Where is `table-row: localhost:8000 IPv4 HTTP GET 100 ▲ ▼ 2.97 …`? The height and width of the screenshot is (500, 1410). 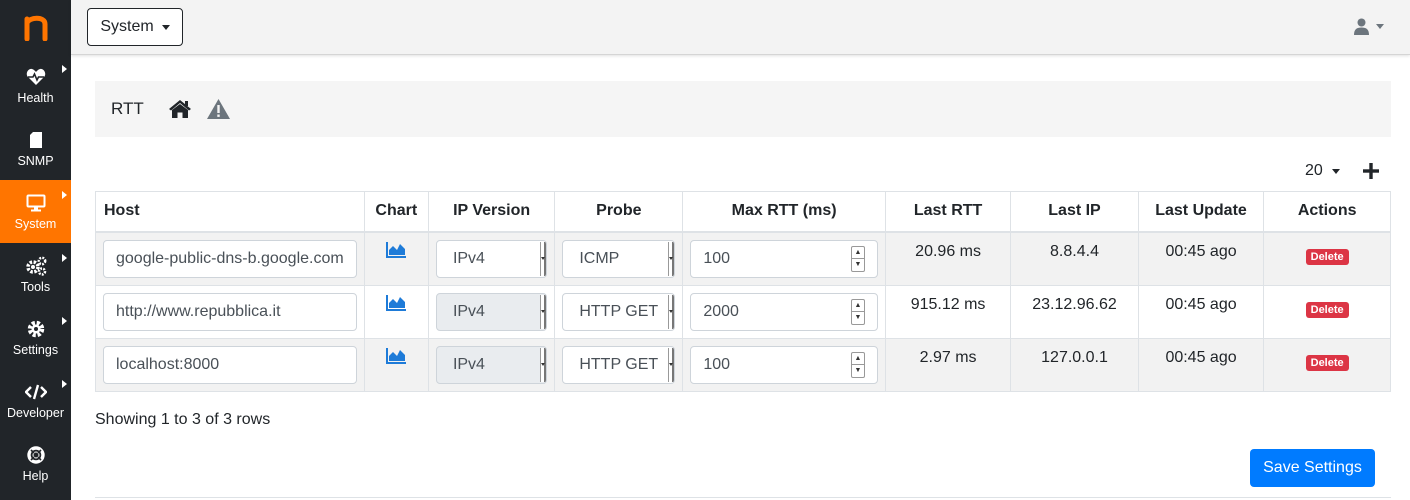 table-row: localhost:8000 IPv4 HTTP GET 100 ▲ ▼ 2.97 … is located at coordinates (743, 364).